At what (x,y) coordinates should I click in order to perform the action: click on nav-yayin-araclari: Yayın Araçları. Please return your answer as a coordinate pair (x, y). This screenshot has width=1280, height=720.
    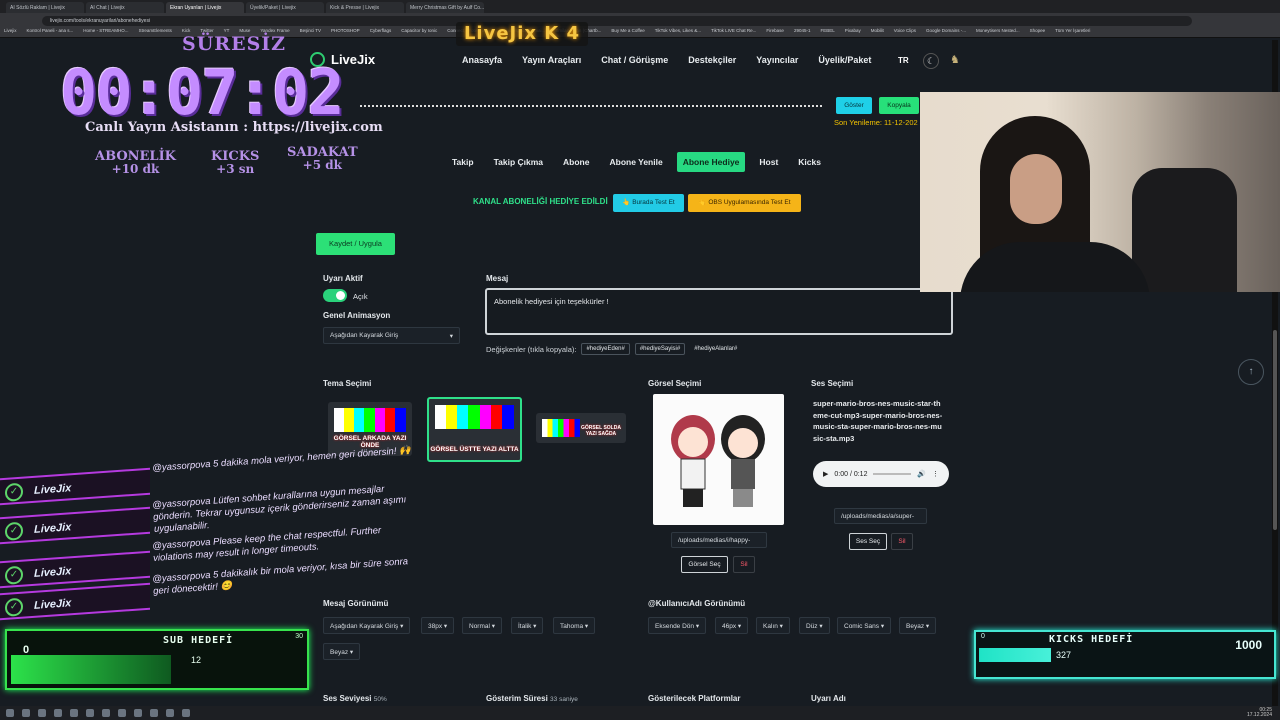
    Looking at the image, I should click on (551, 60).